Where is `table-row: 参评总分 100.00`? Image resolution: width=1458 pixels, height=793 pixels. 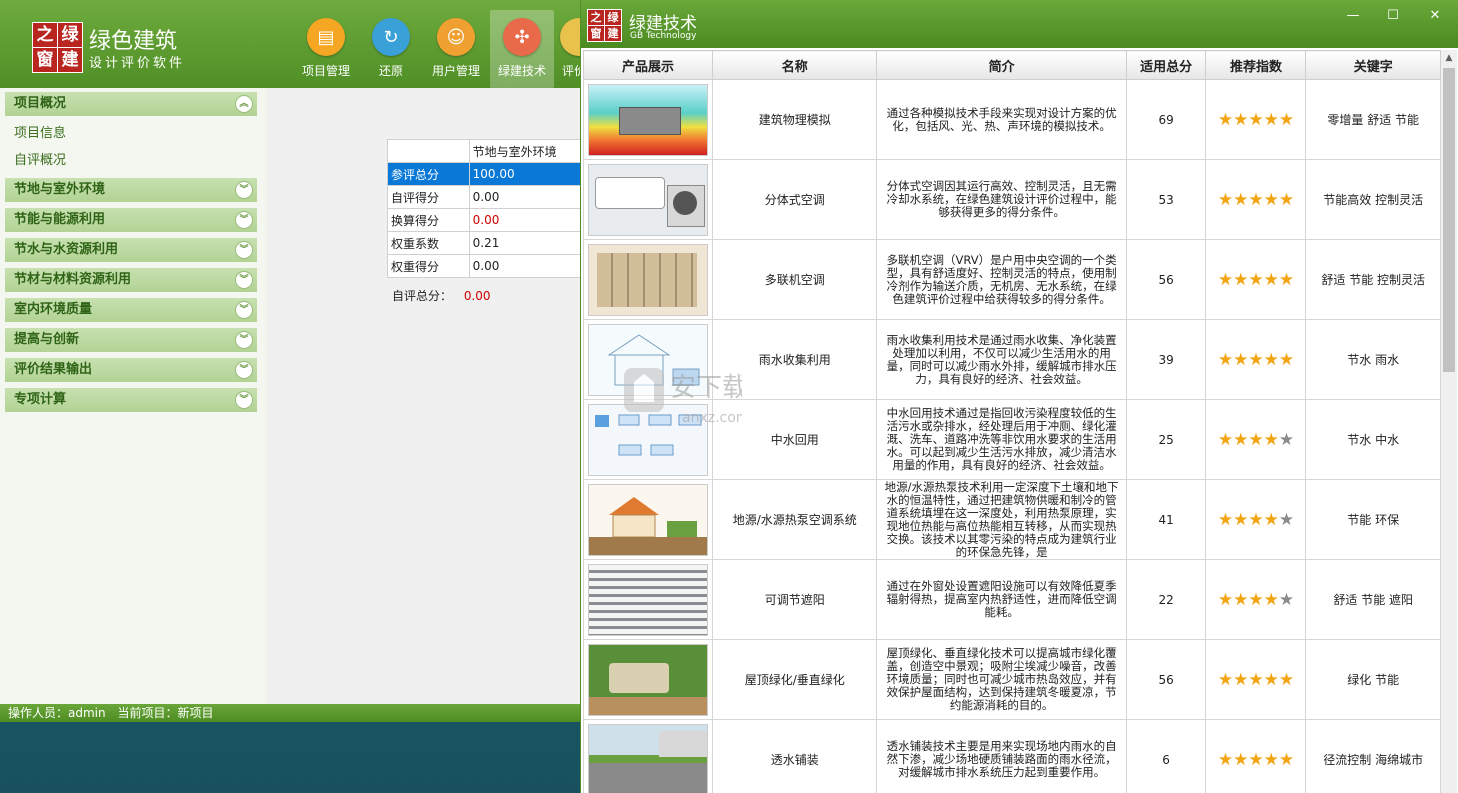
table-row: 参评总分 100.00 is located at coordinates (484, 174).